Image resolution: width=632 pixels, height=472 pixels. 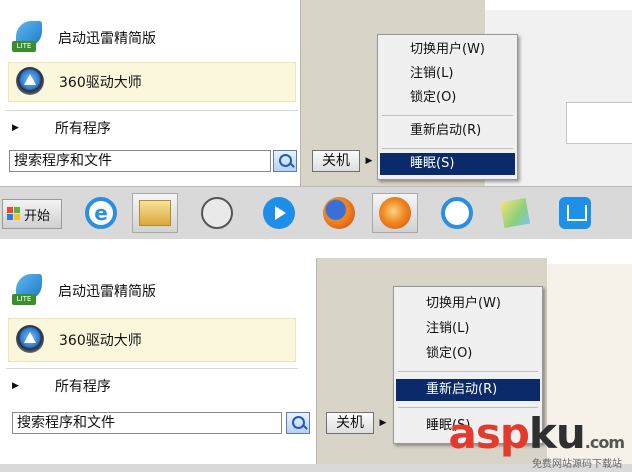 I want to click on start-button: 开始, so click(x=32, y=214).